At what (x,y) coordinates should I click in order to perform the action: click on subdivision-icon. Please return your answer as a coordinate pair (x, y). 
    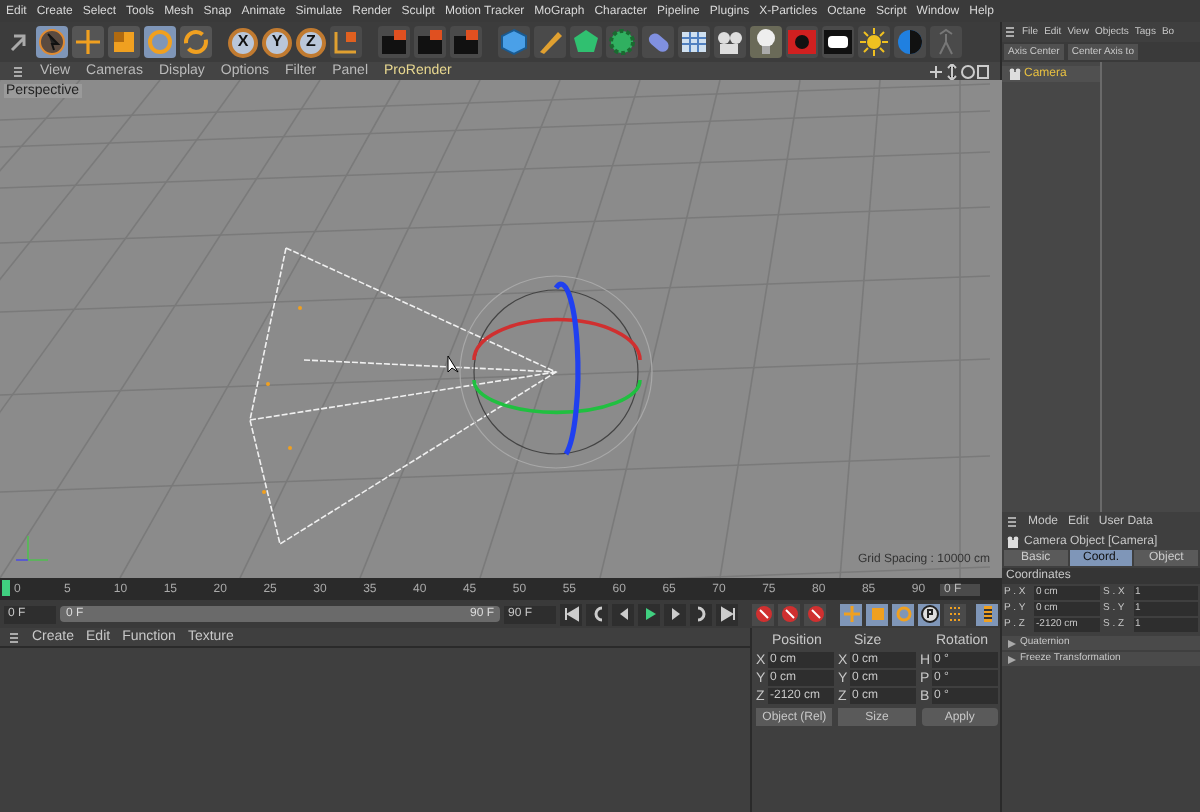
    Looking at the image, I should click on (586, 42).